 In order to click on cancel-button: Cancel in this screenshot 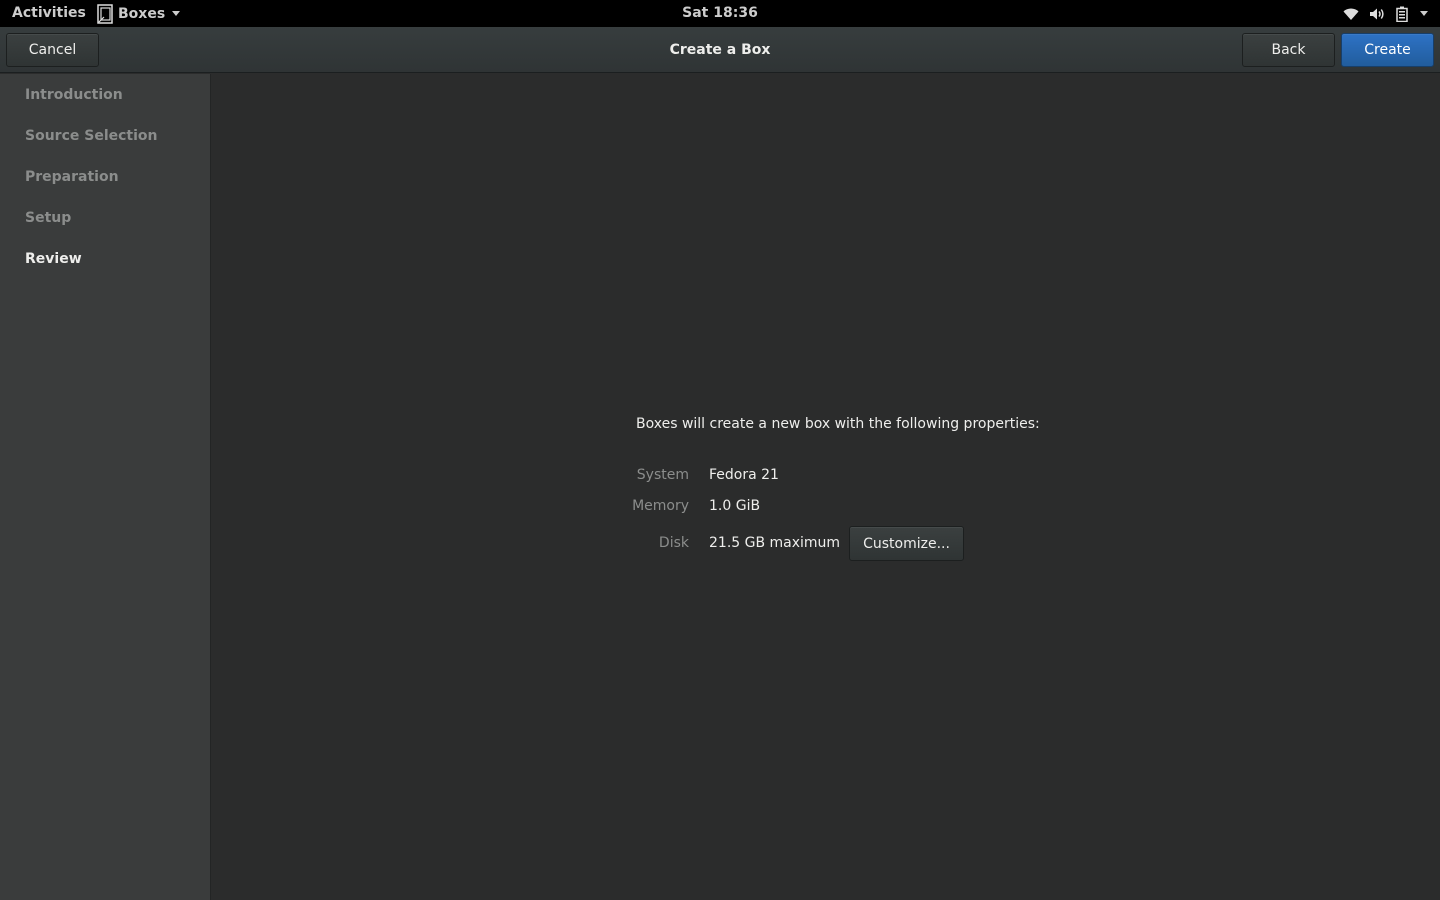, I will do `click(52, 50)`.